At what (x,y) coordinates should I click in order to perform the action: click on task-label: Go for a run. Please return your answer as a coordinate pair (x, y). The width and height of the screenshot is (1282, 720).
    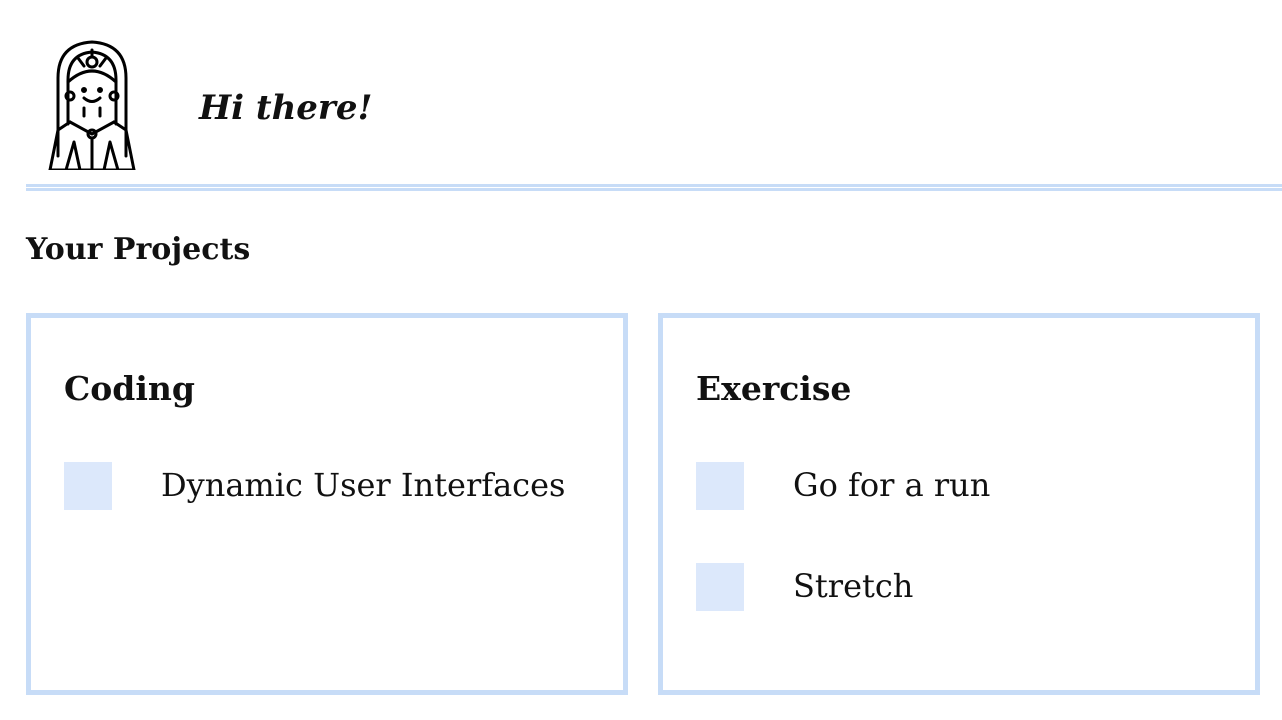
    Looking at the image, I should click on (892, 485).